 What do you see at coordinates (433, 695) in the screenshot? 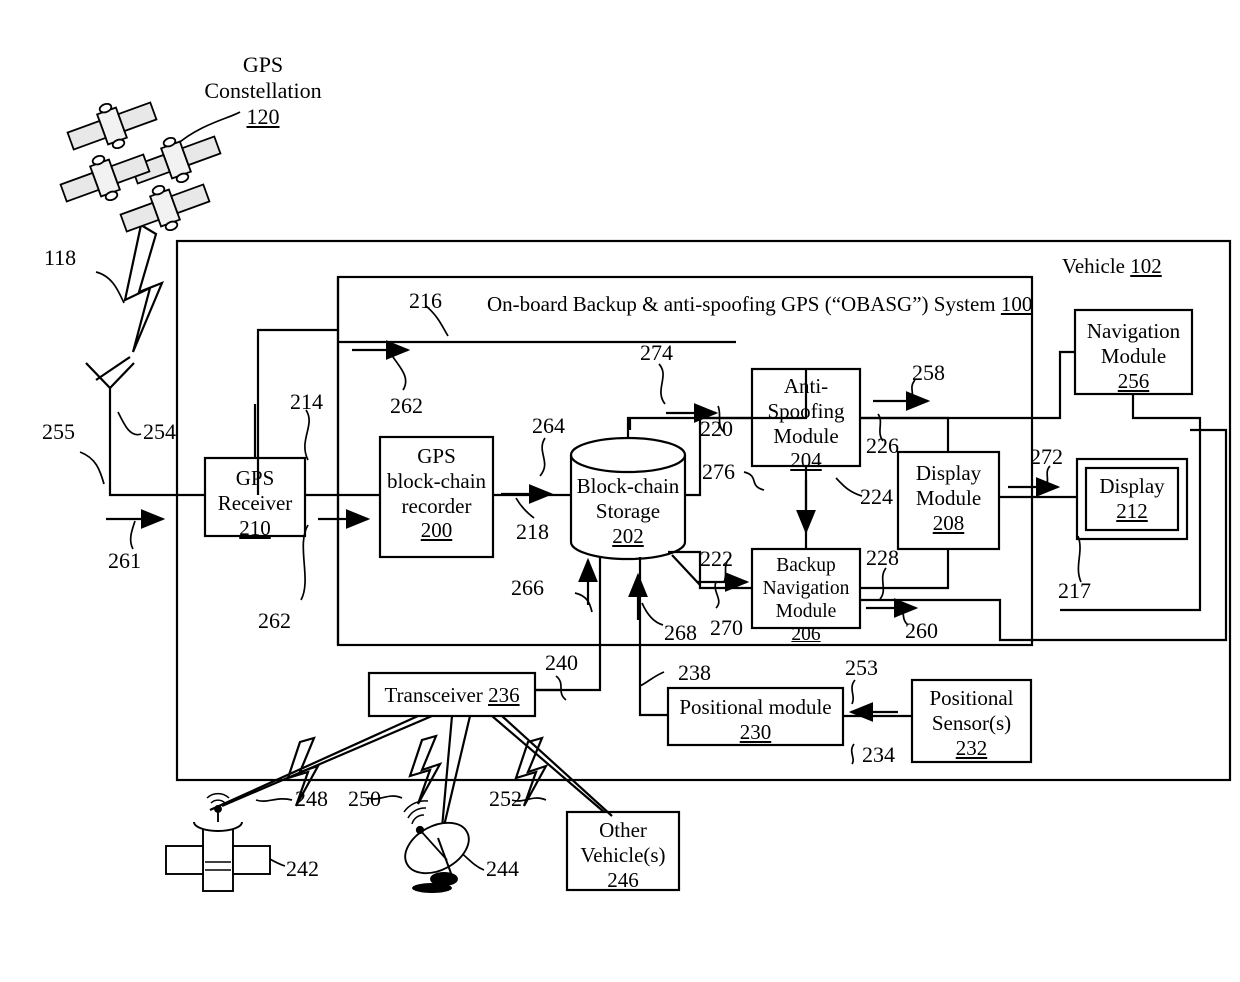
I see `transceiver-text: Transceiver` at bounding box center [433, 695].